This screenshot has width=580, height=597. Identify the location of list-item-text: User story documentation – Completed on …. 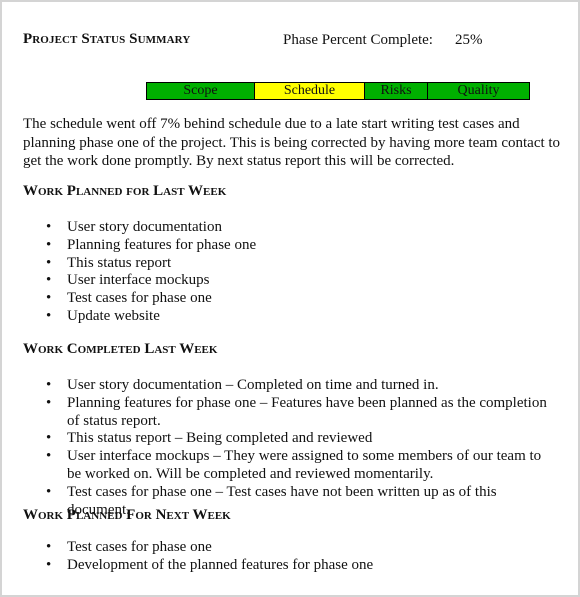
(253, 385).